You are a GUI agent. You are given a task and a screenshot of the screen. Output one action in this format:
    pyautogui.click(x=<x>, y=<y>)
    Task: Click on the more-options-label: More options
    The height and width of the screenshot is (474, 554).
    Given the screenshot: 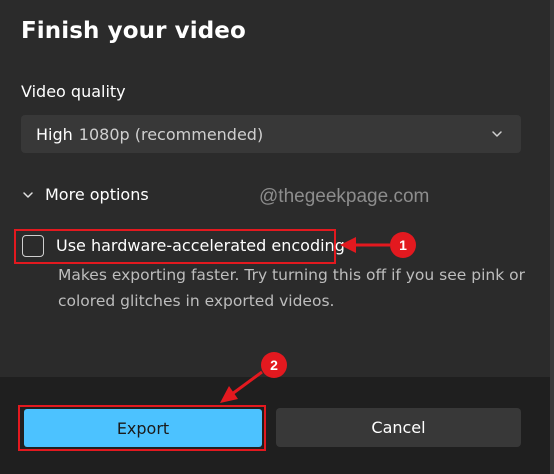 What is the action you would take?
    pyautogui.click(x=97, y=194)
    